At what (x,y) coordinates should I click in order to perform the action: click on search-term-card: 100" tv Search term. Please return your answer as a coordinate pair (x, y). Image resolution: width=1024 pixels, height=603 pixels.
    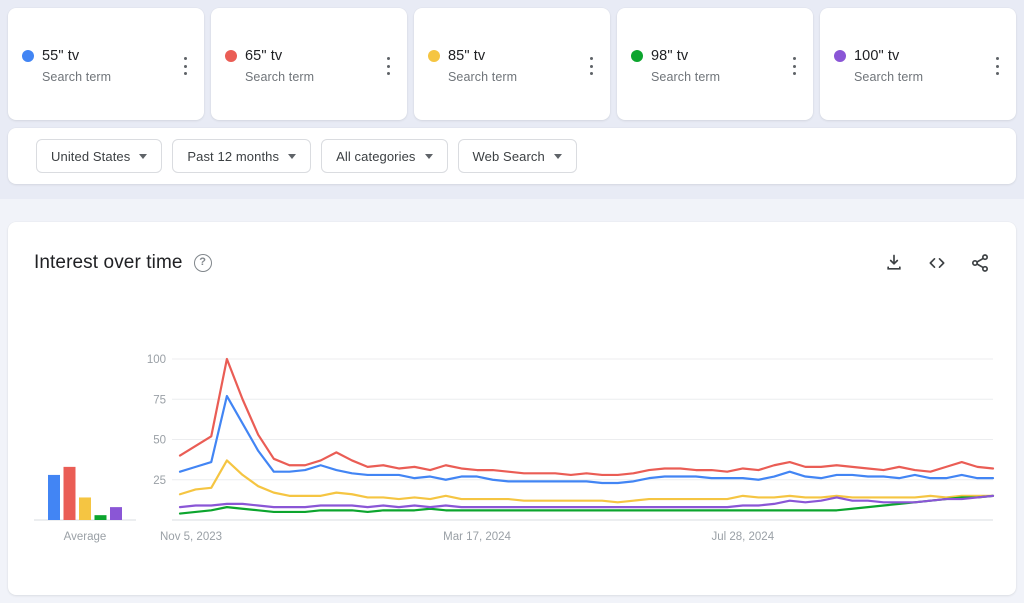
    Looking at the image, I should click on (918, 64).